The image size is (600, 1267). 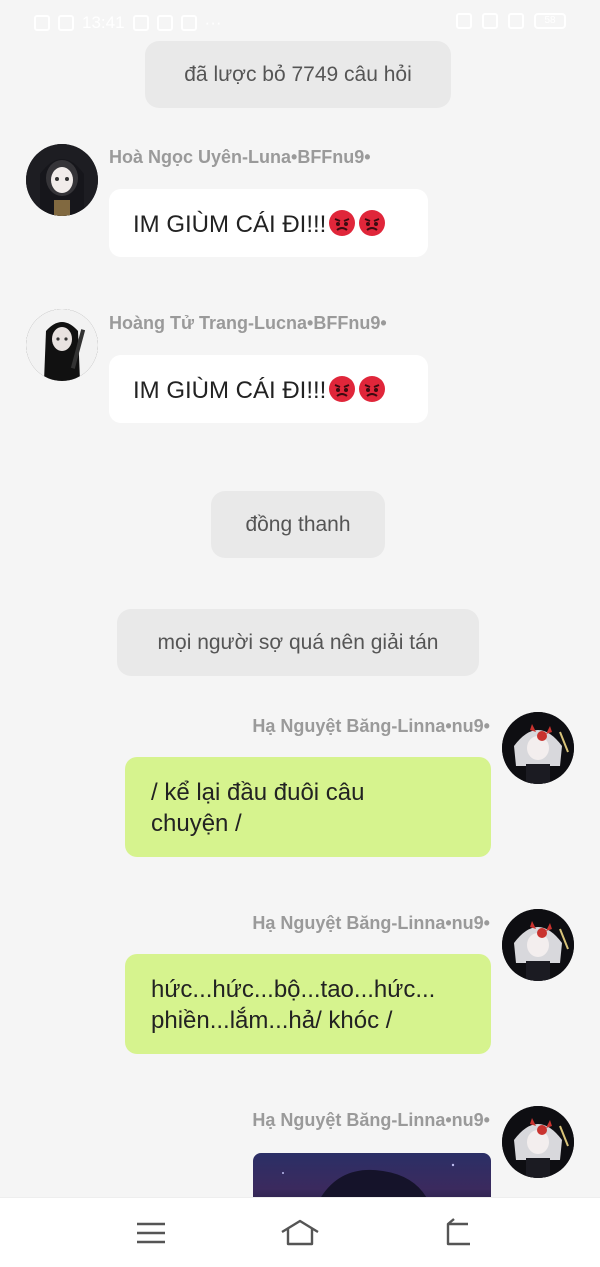 What do you see at coordinates (490, 21) in the screenshot?
I see `vibrate-icon` at bounding box center [490, 21].